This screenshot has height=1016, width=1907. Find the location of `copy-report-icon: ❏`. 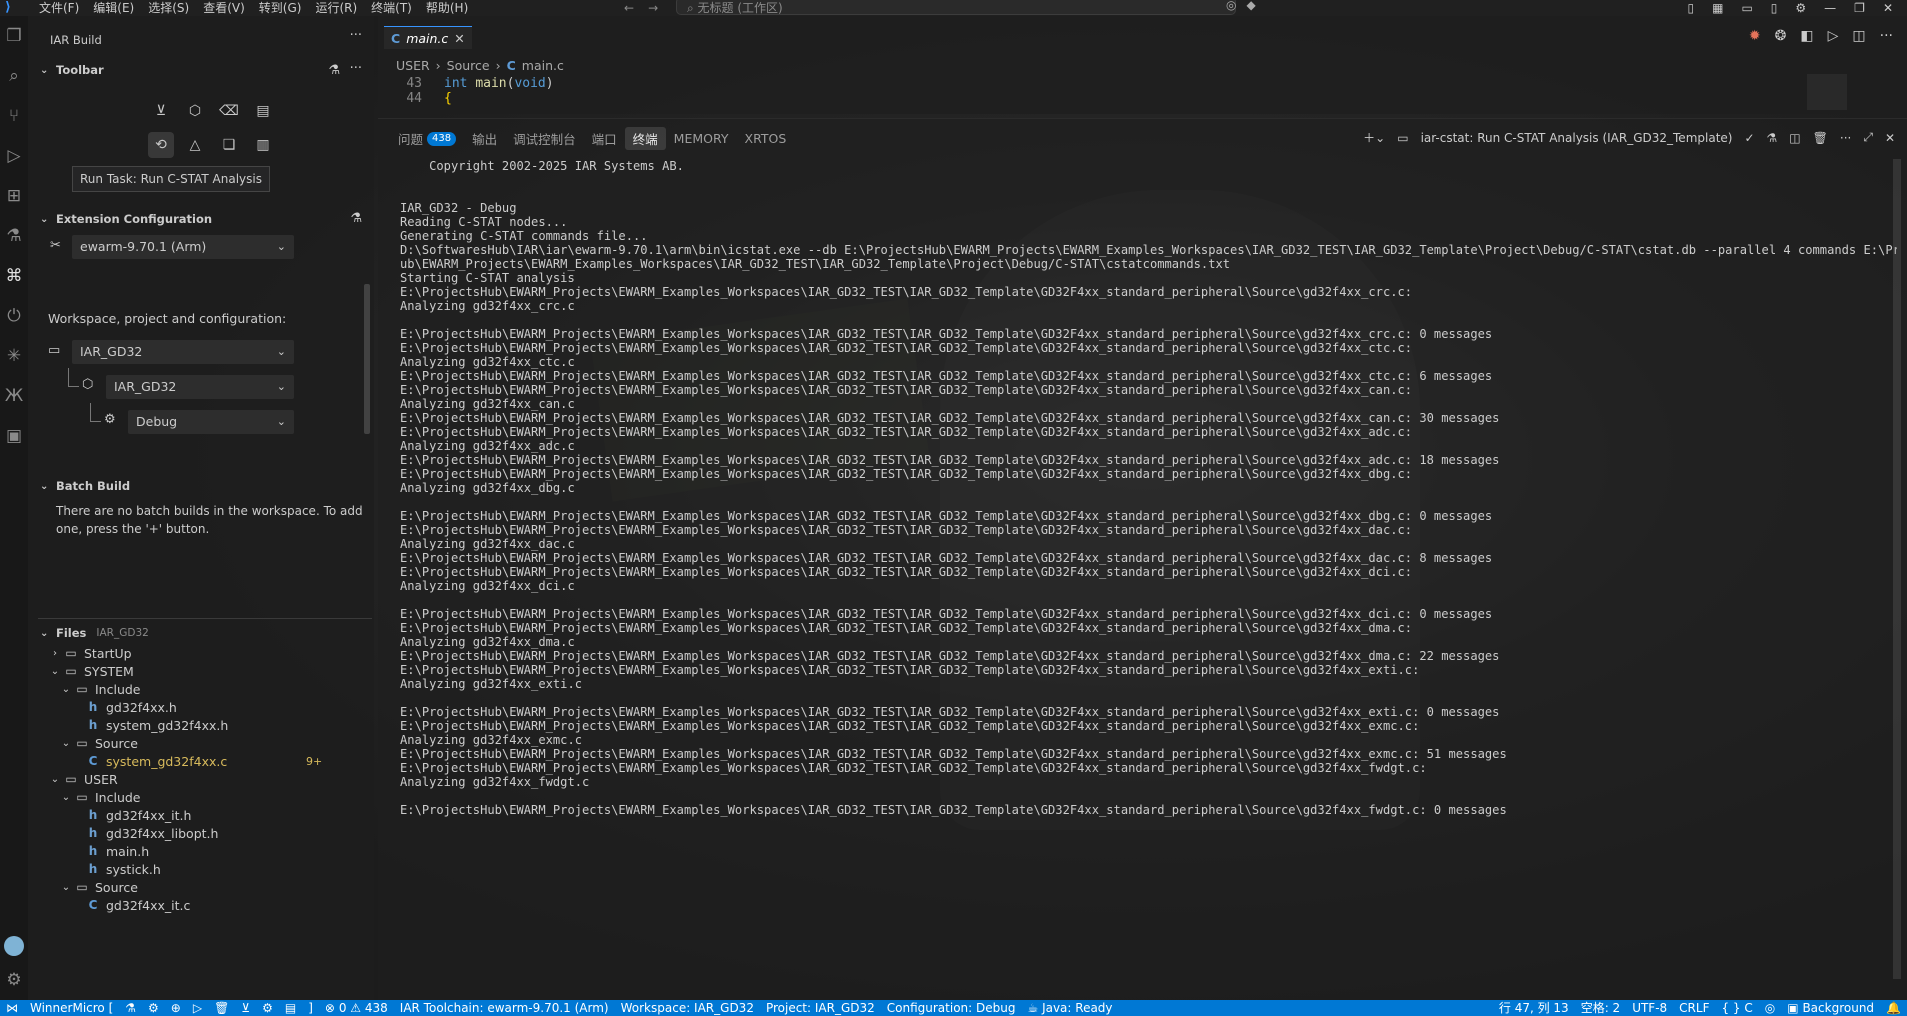

copy-report-icon: ❏ is located at coordinates (229, 145).